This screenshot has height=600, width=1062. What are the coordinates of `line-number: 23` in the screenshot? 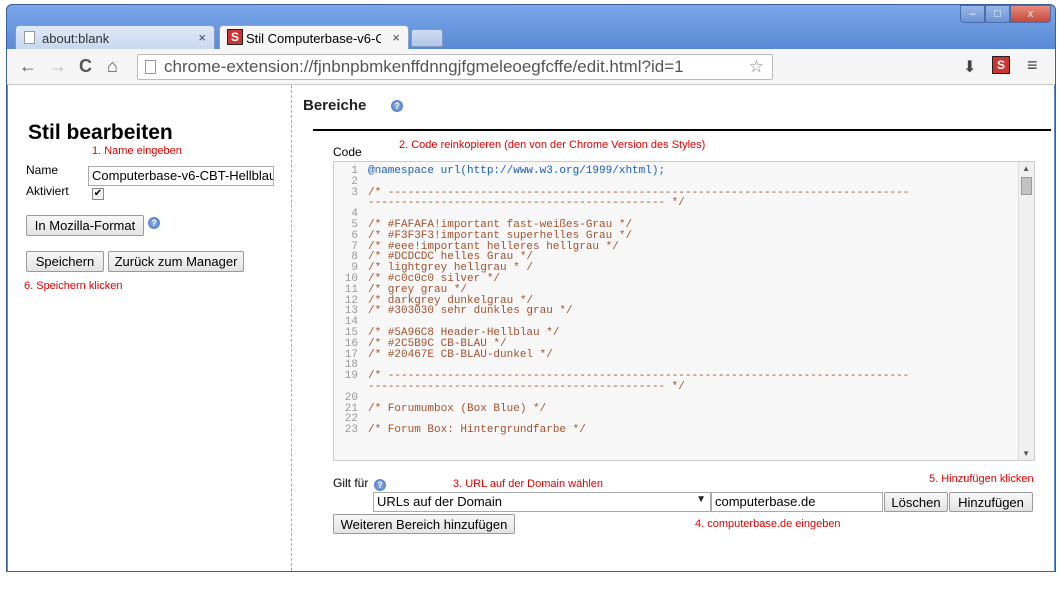 It's located at (351, 430).